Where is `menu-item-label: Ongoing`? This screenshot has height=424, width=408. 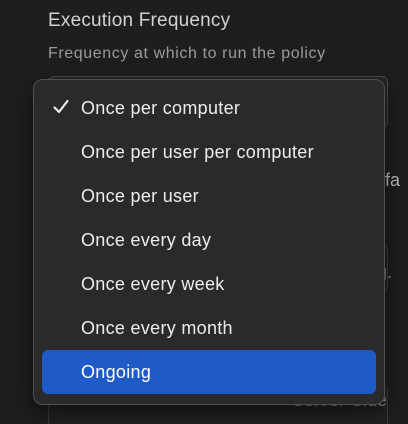 menu-item-label: Ongoing is located at coordinates (116, 371).